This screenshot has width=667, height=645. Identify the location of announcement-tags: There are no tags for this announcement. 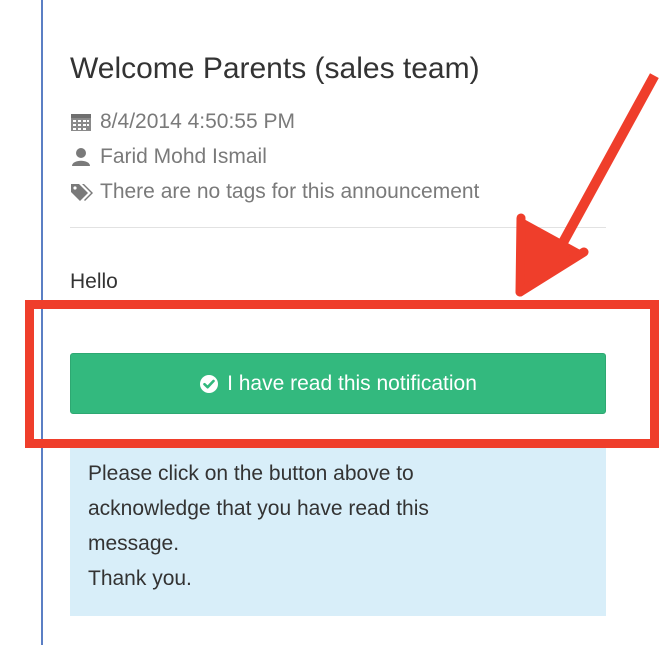
(274, 192).